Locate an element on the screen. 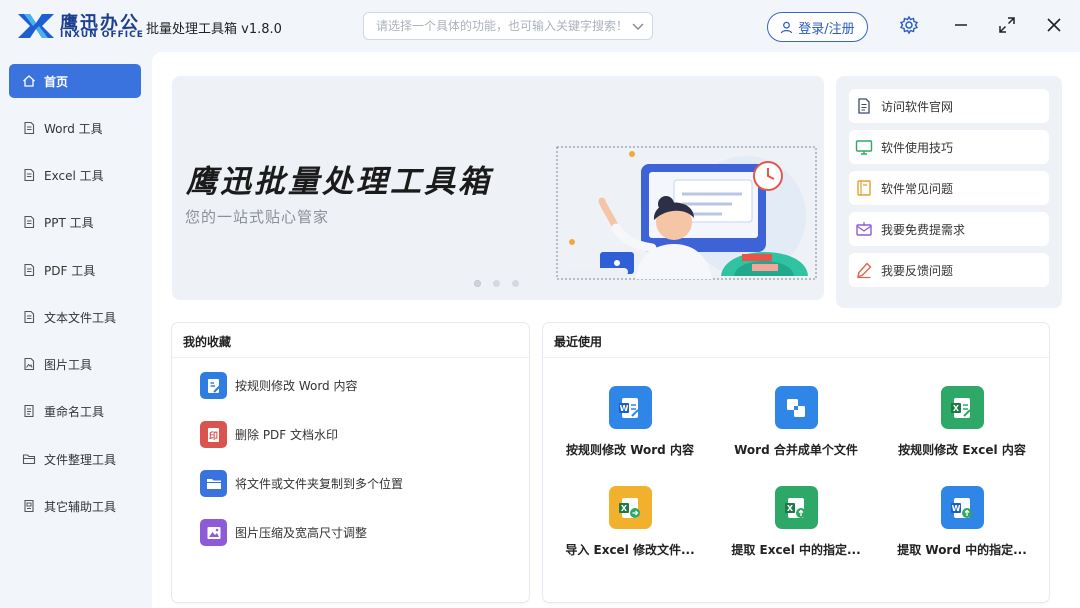 The height and width of the screenshot is (608, 1080). sidebar-item-label: 文本文件工具 is located at coordinates (80, 317).